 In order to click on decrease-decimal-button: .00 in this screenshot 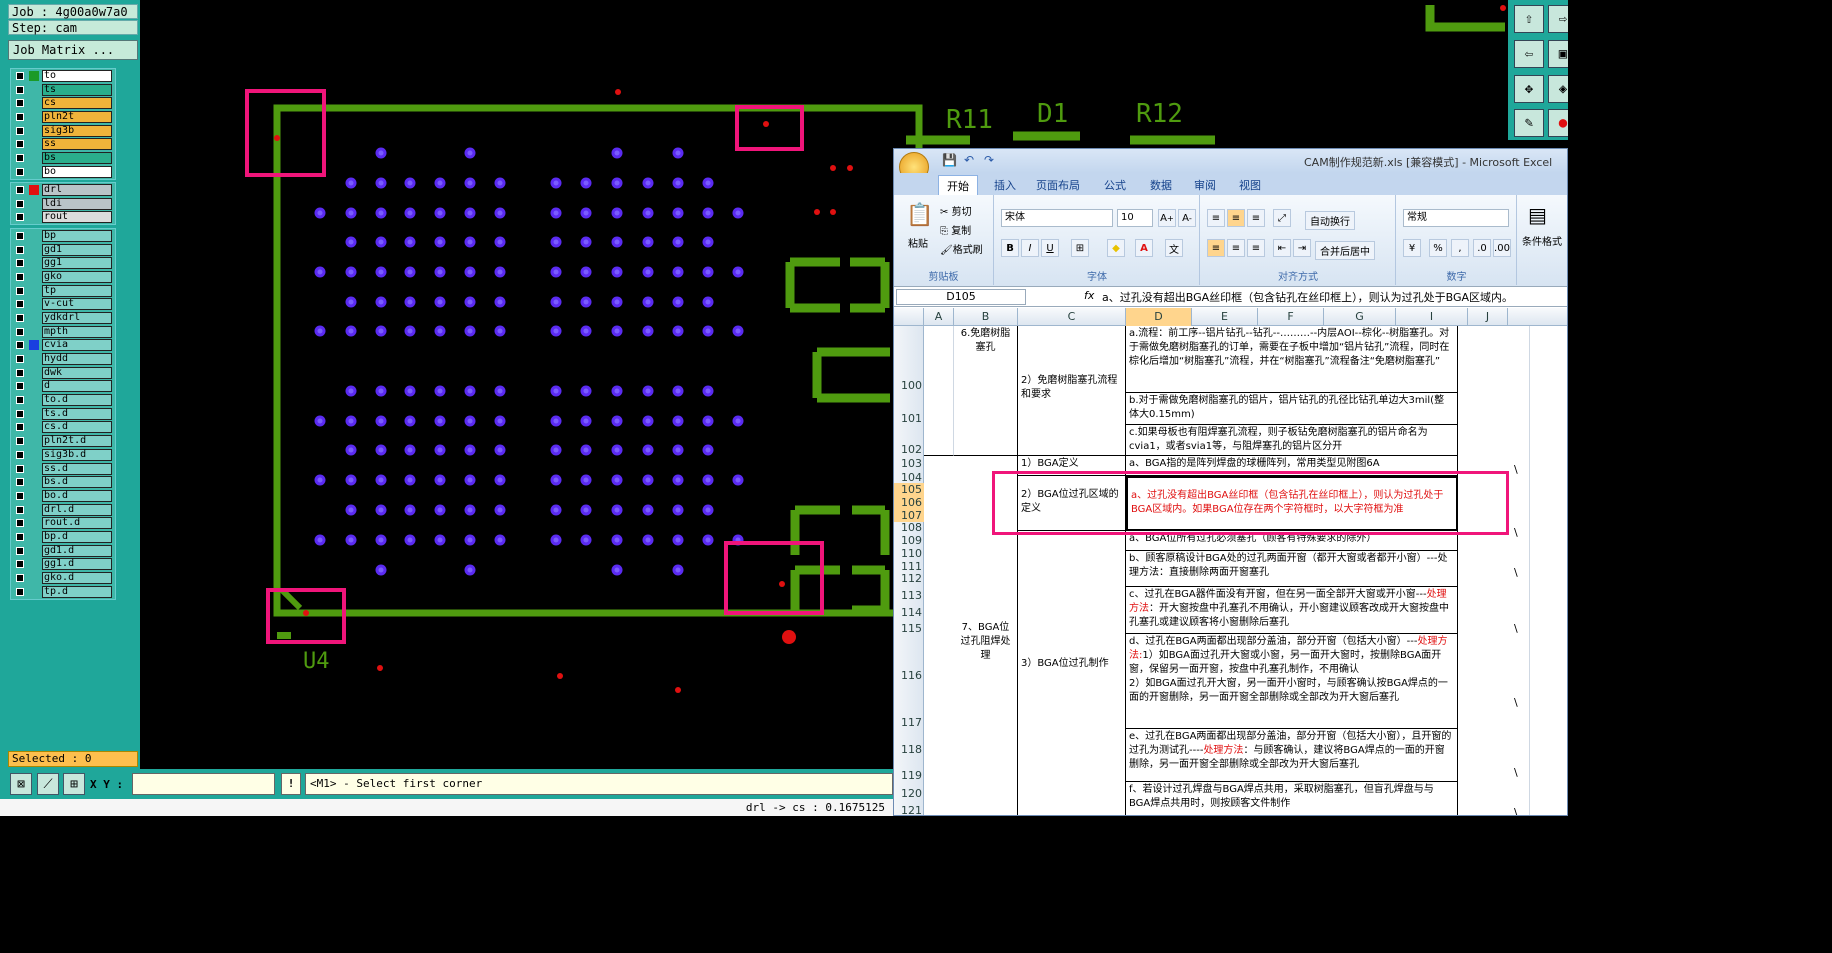, I will do `click(1502, 248)`.